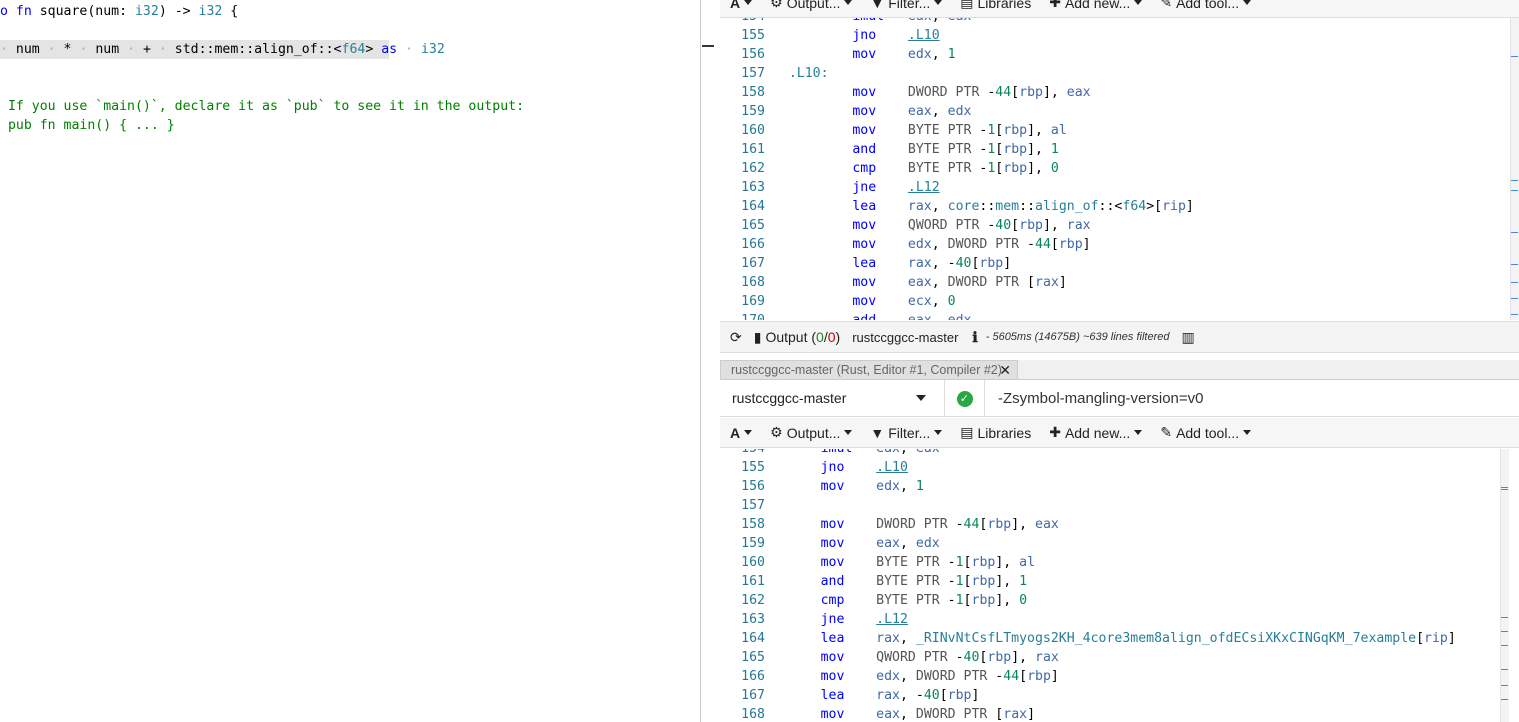 This screenshot has width=1519, height=722. What do you see at coordinates (987, 282) in the screenshot?
I see `code-token: DWORD PTR` at bounding box center [987, 282].